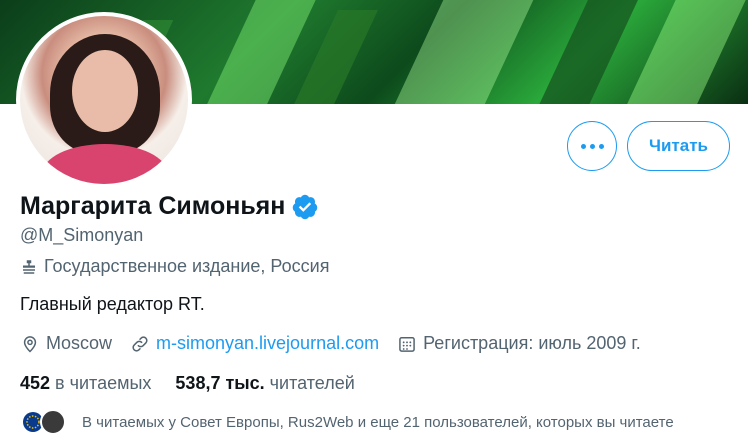  I want to click on followers-stat: 538,7 тыс. читателей, so click(264, 383).